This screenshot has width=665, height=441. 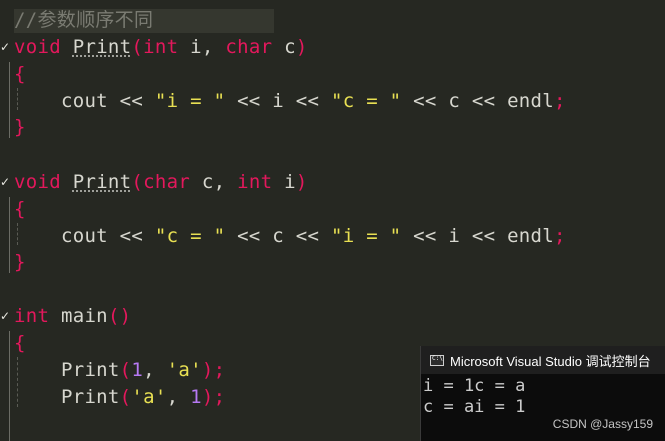 I want to click on main-call-1: Print(1, 'a');, so click(x=119, y=370).